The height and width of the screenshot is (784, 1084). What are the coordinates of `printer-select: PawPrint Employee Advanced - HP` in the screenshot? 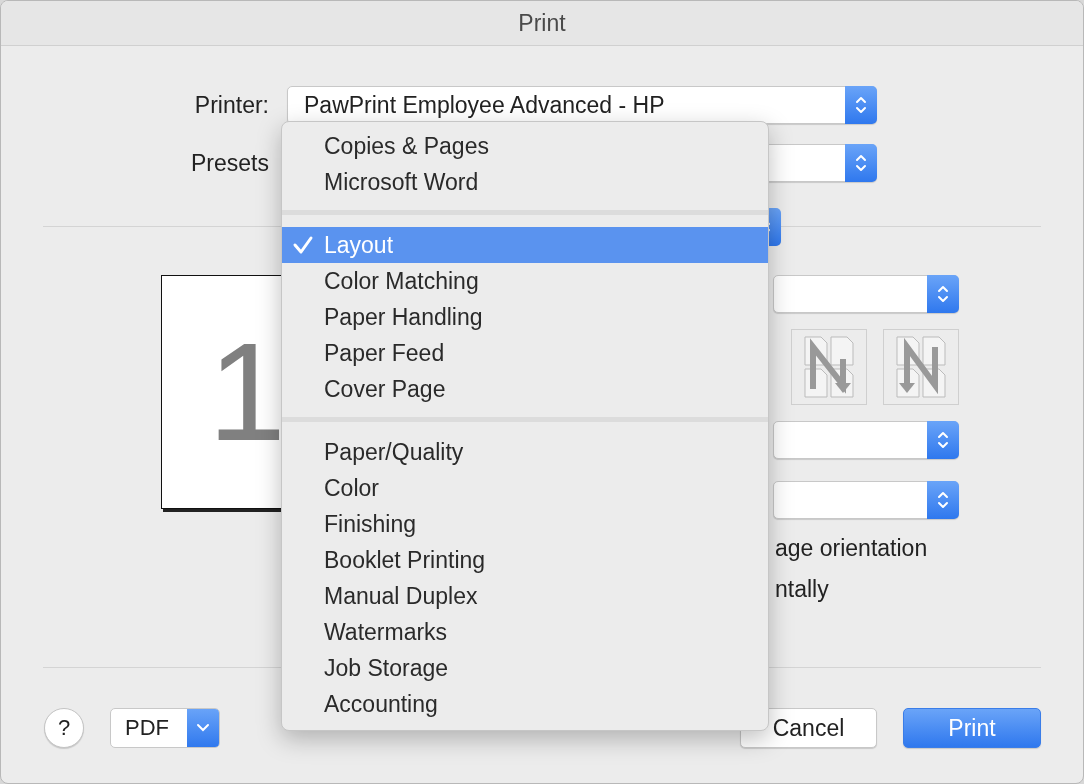 It's located at (582, 105).